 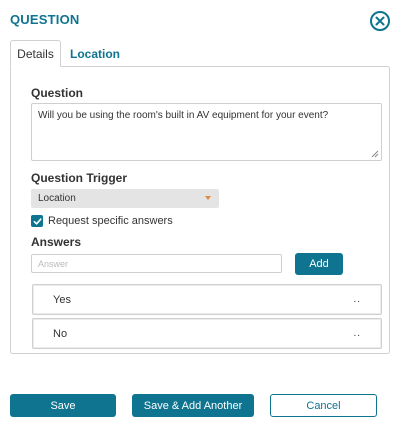 I want to click on dropdown-caret-icon, so click(x=208, y=198).